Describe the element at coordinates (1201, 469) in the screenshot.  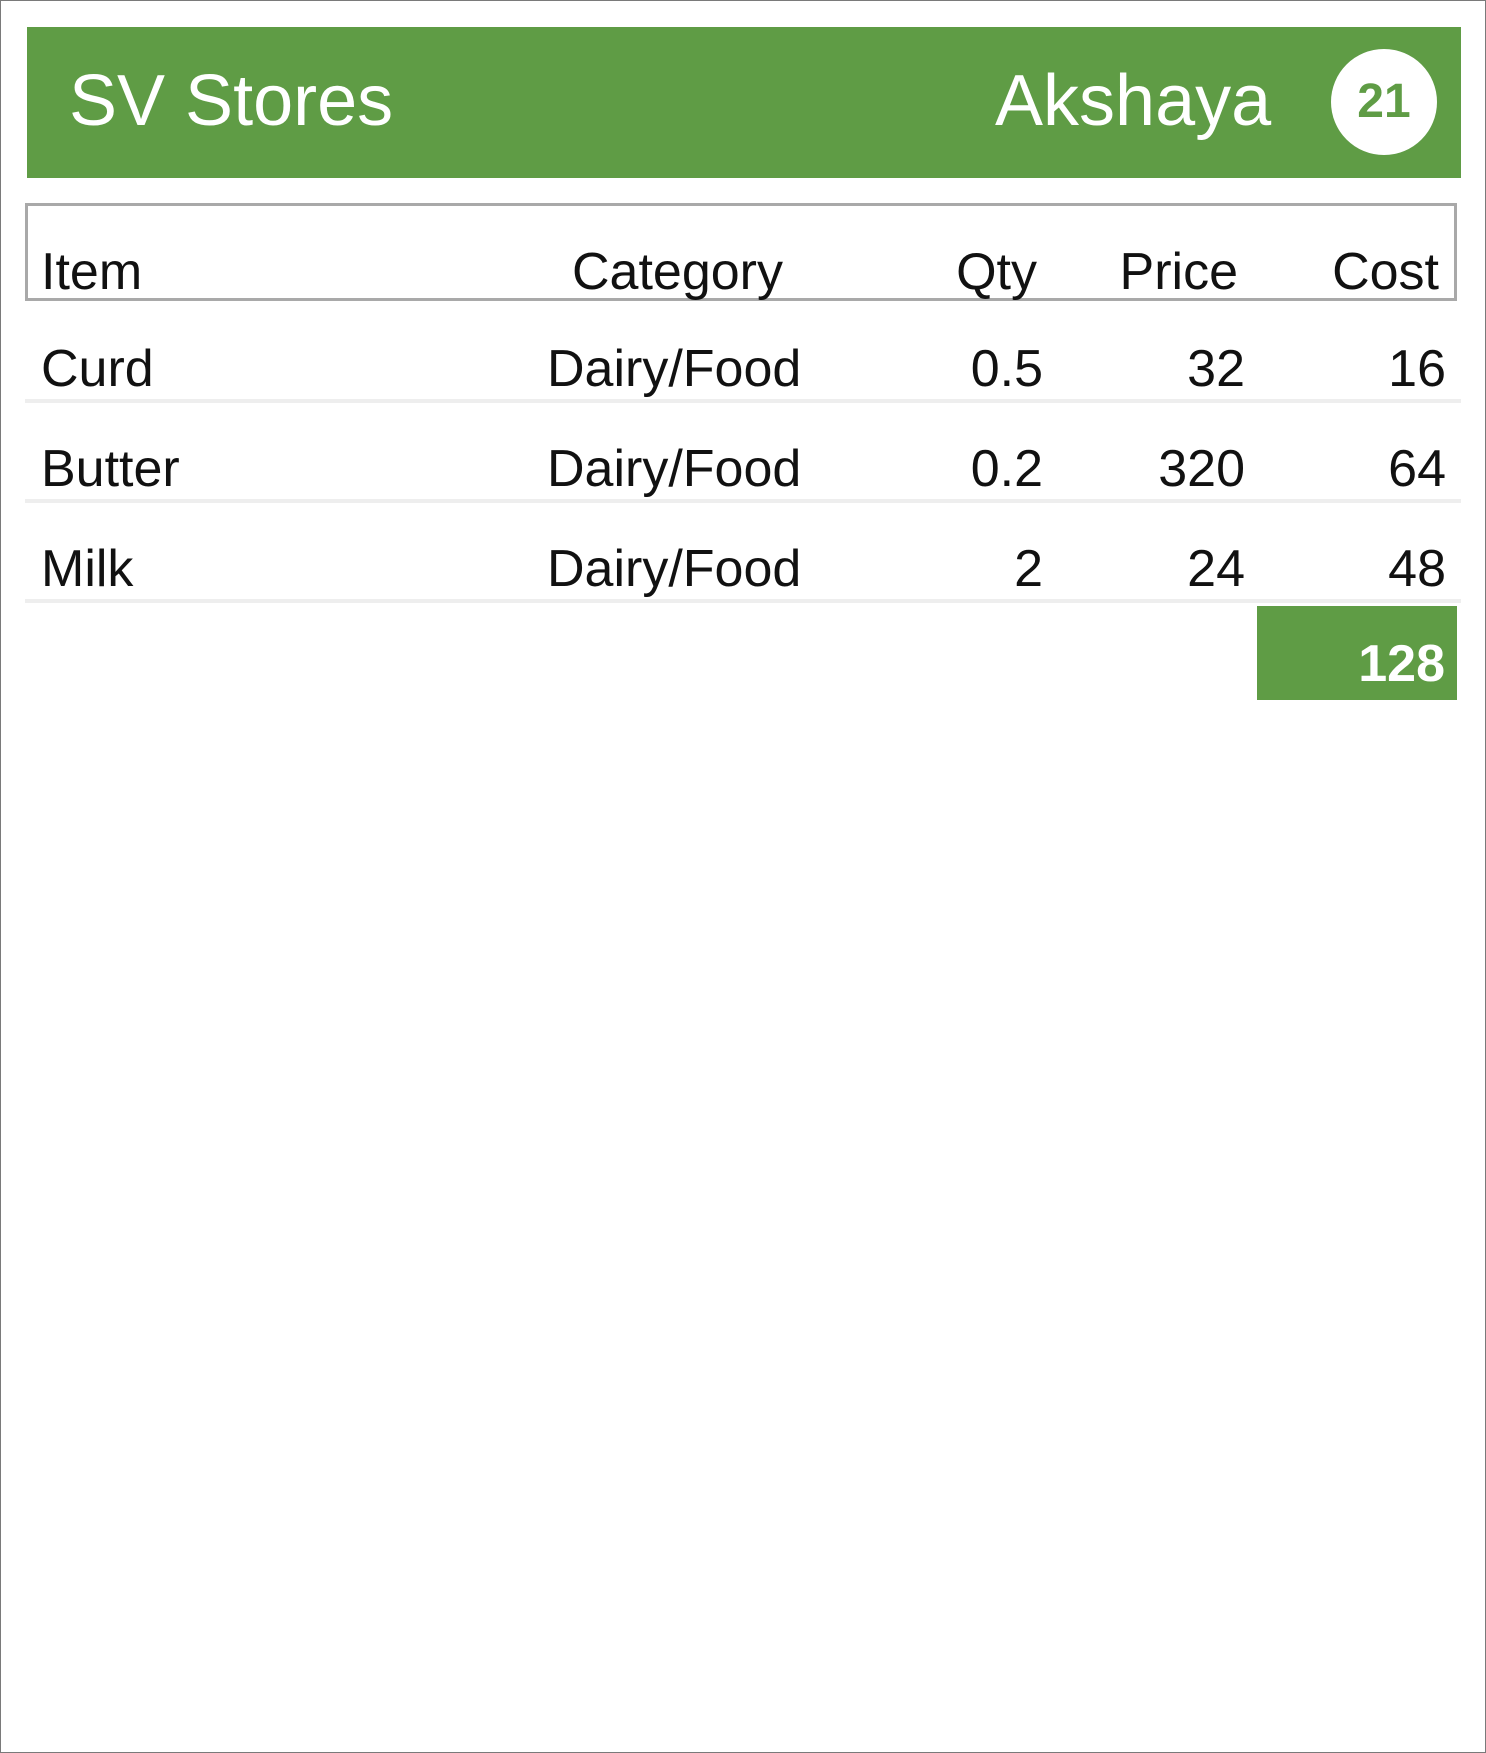
I see `price-cell: 320` at that location.